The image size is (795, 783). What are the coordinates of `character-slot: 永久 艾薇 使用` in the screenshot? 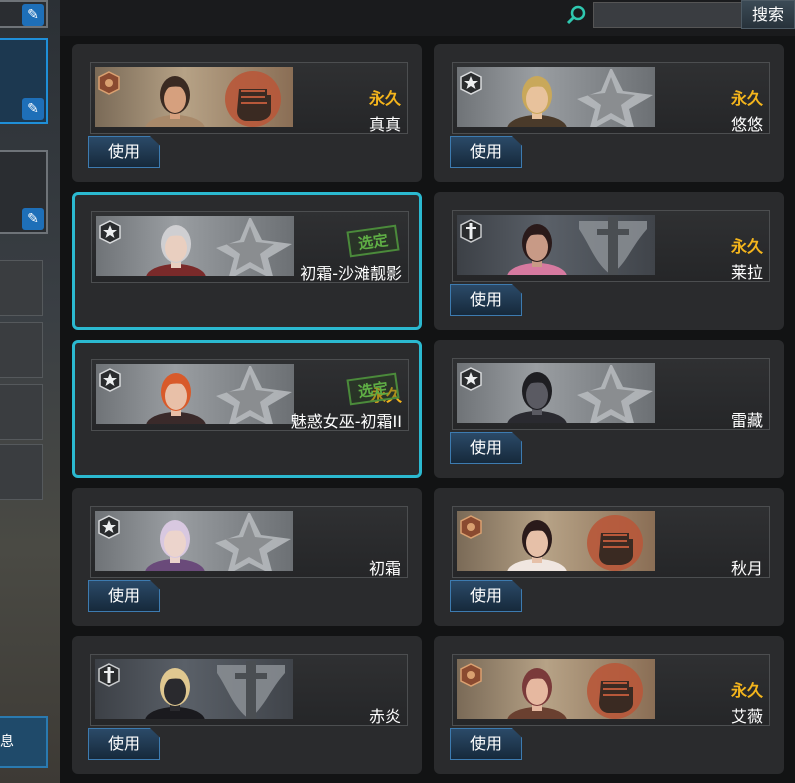 It's located at (609, 705).